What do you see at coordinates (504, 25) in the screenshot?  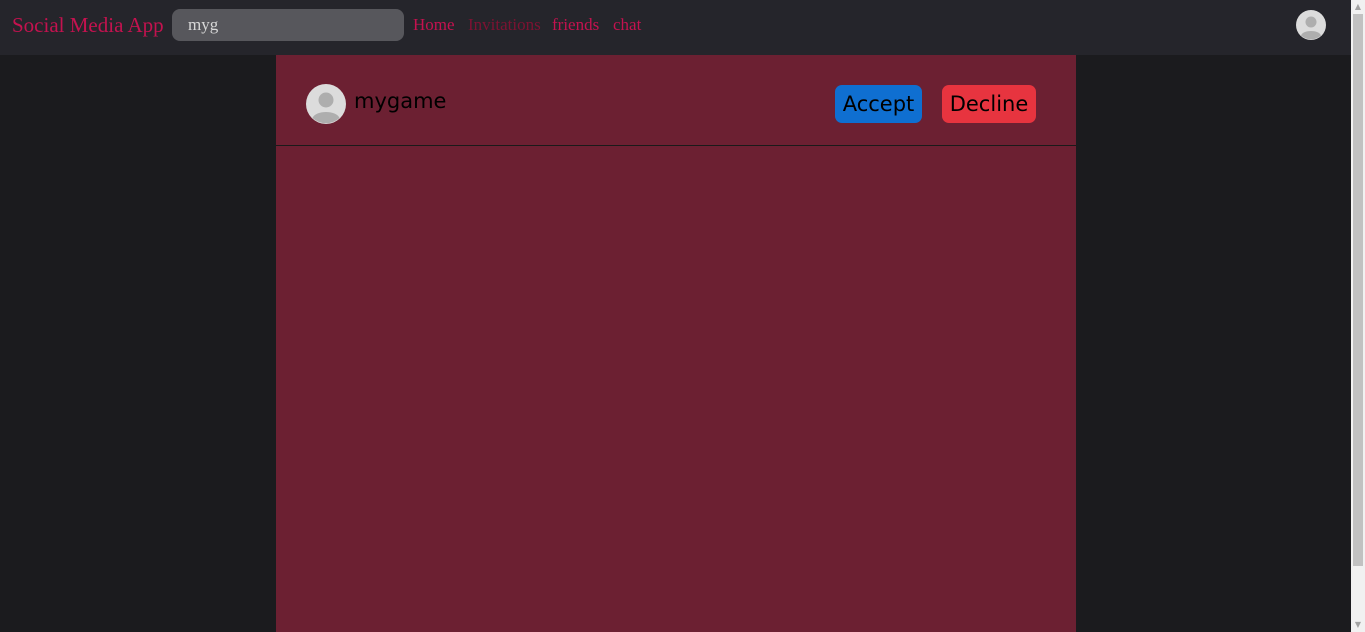 I see `nav-link-invitations: Invitations` at bounding box center [504, 25].